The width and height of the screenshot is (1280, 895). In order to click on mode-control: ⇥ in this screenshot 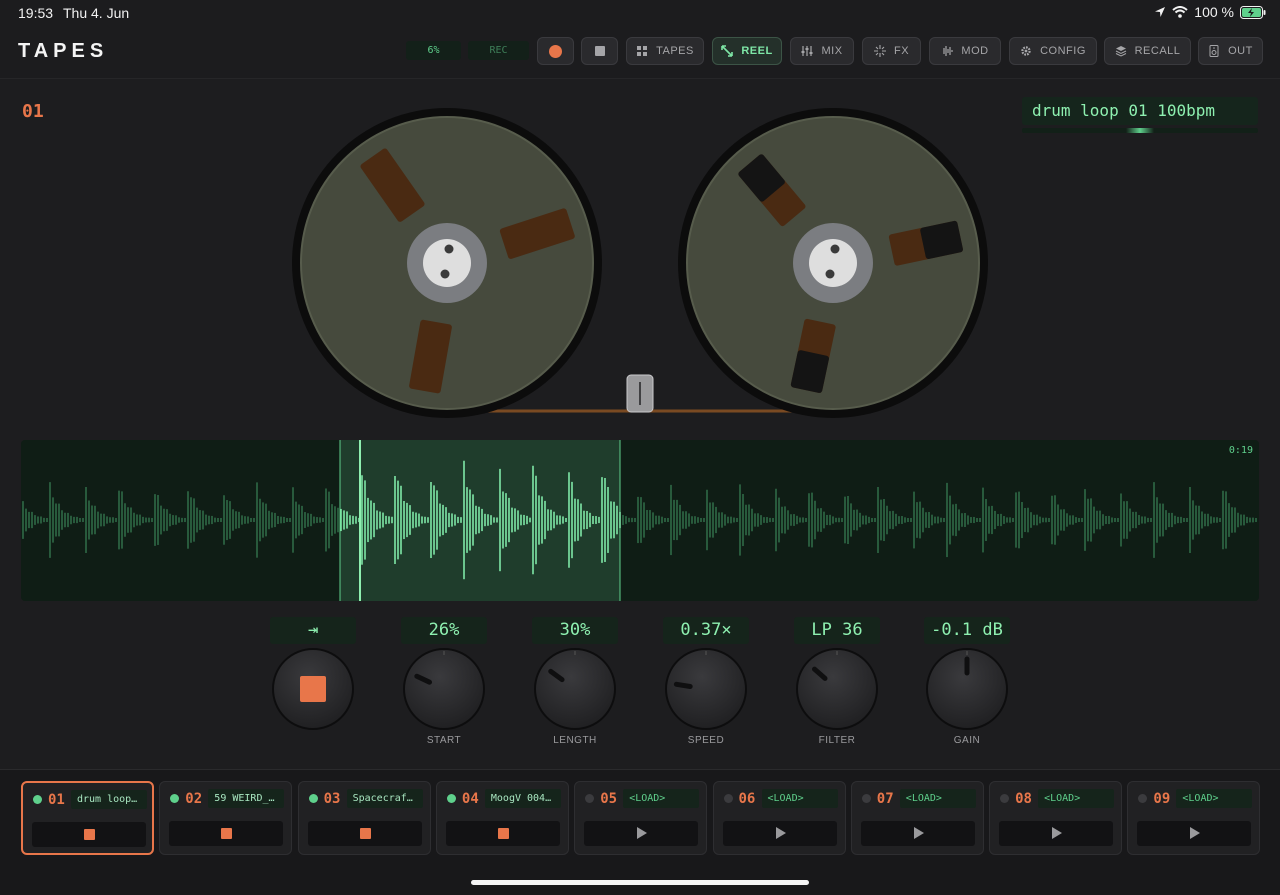, I will do `click(313, 673)`.